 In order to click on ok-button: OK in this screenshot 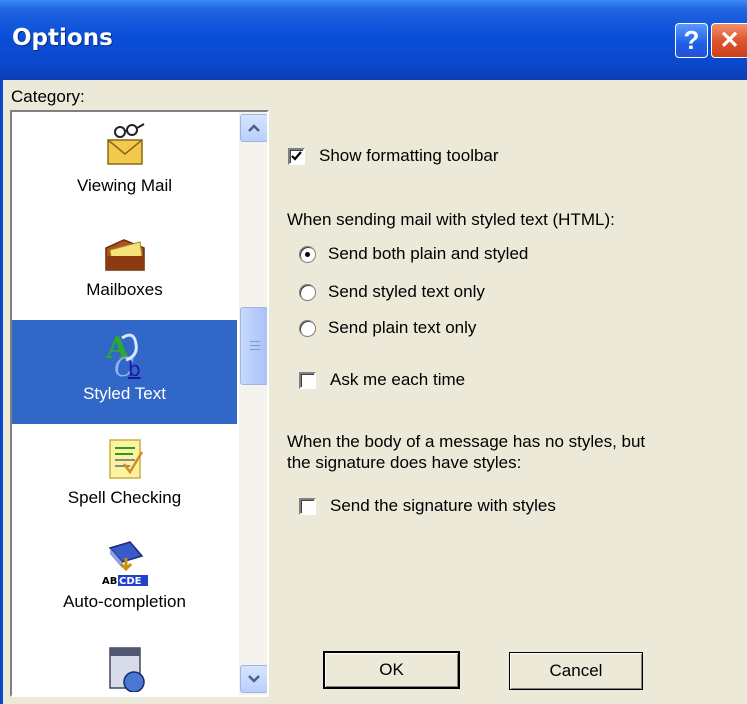, I will do `click(391, 670)`.